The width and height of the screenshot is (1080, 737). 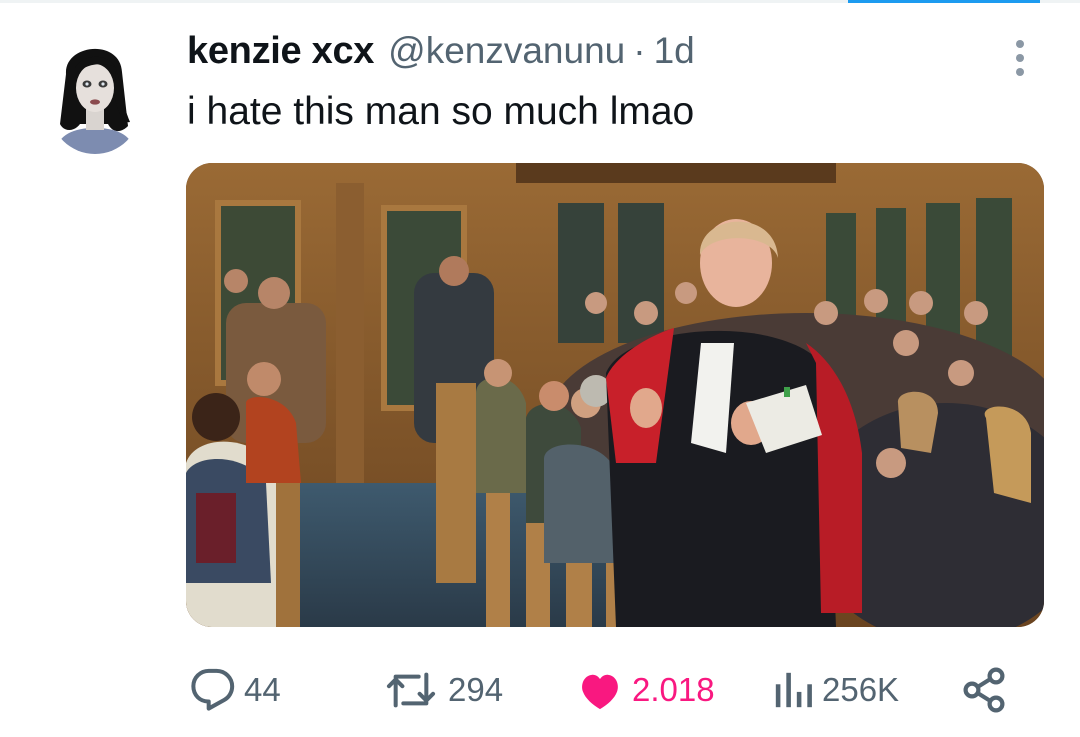 What do you see at coordinates (442, 690) in the screenshot?
I see `retweet-button: 294` at bounding box center [442, 690].